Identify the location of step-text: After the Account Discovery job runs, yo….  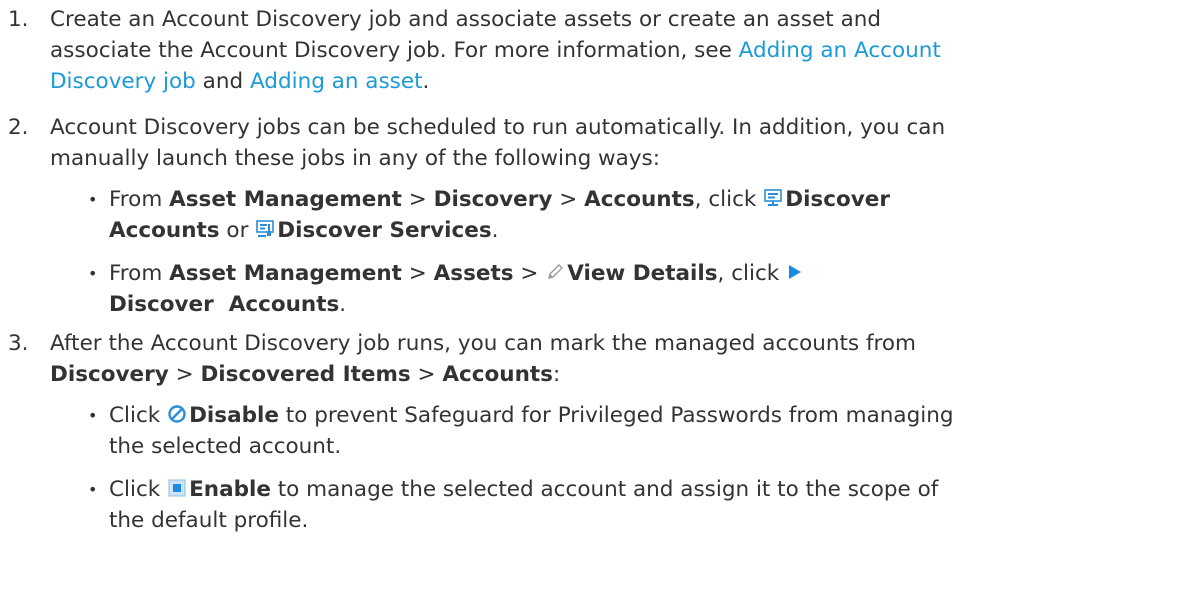
(607, 359).